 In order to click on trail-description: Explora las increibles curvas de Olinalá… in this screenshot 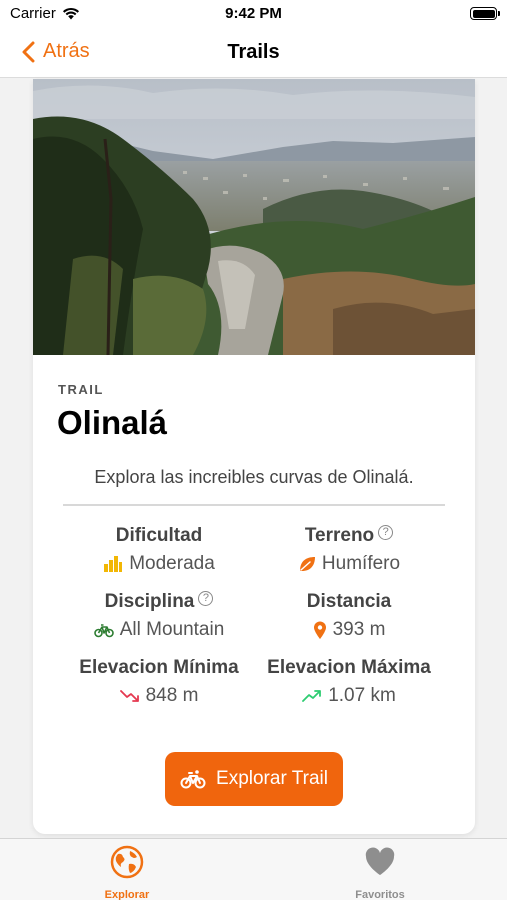, I will do `click(254, 477)`.